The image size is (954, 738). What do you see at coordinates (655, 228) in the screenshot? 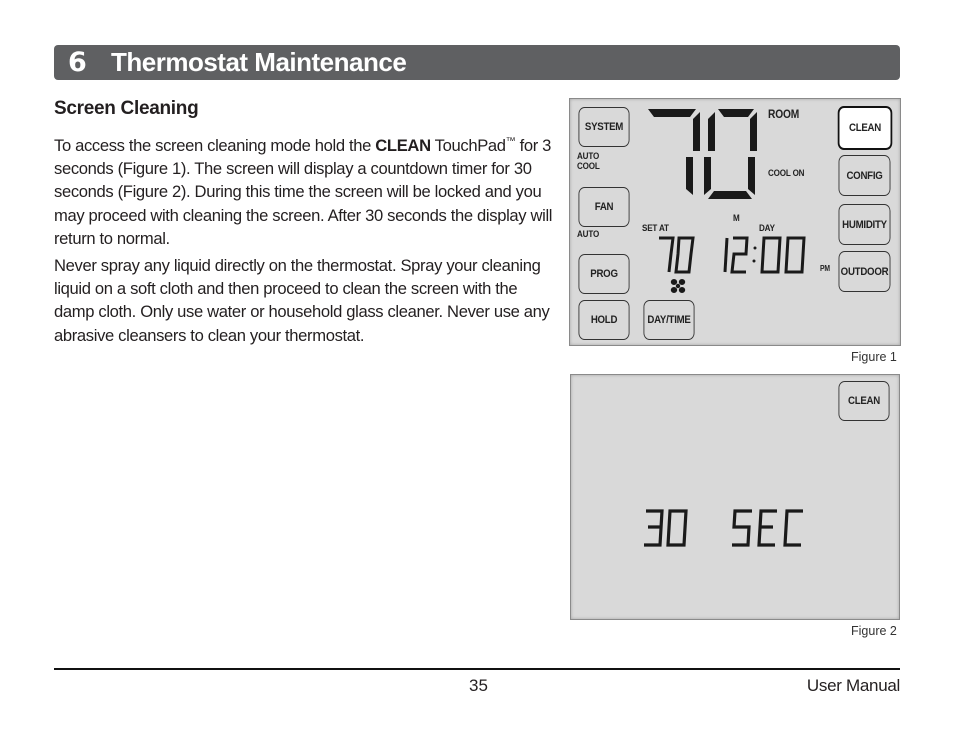
I see `set-at-label: SET AT` at bounding box center [655, 228].